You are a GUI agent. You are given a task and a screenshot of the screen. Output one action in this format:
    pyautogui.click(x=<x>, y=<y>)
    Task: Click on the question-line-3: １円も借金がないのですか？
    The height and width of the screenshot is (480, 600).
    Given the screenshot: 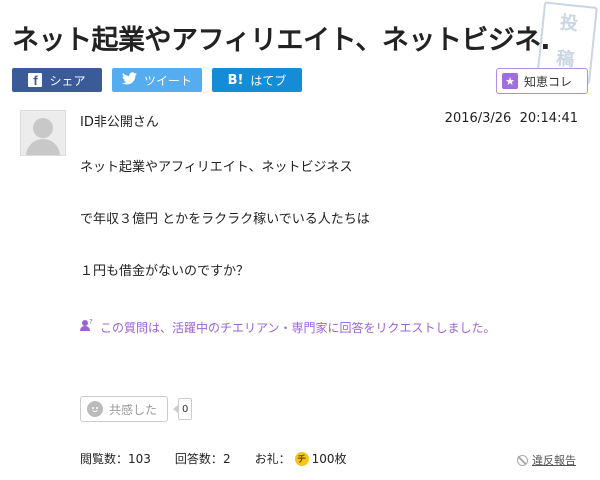 What is the action you would take?
    pyautogui.click(x=165, y=271)
    